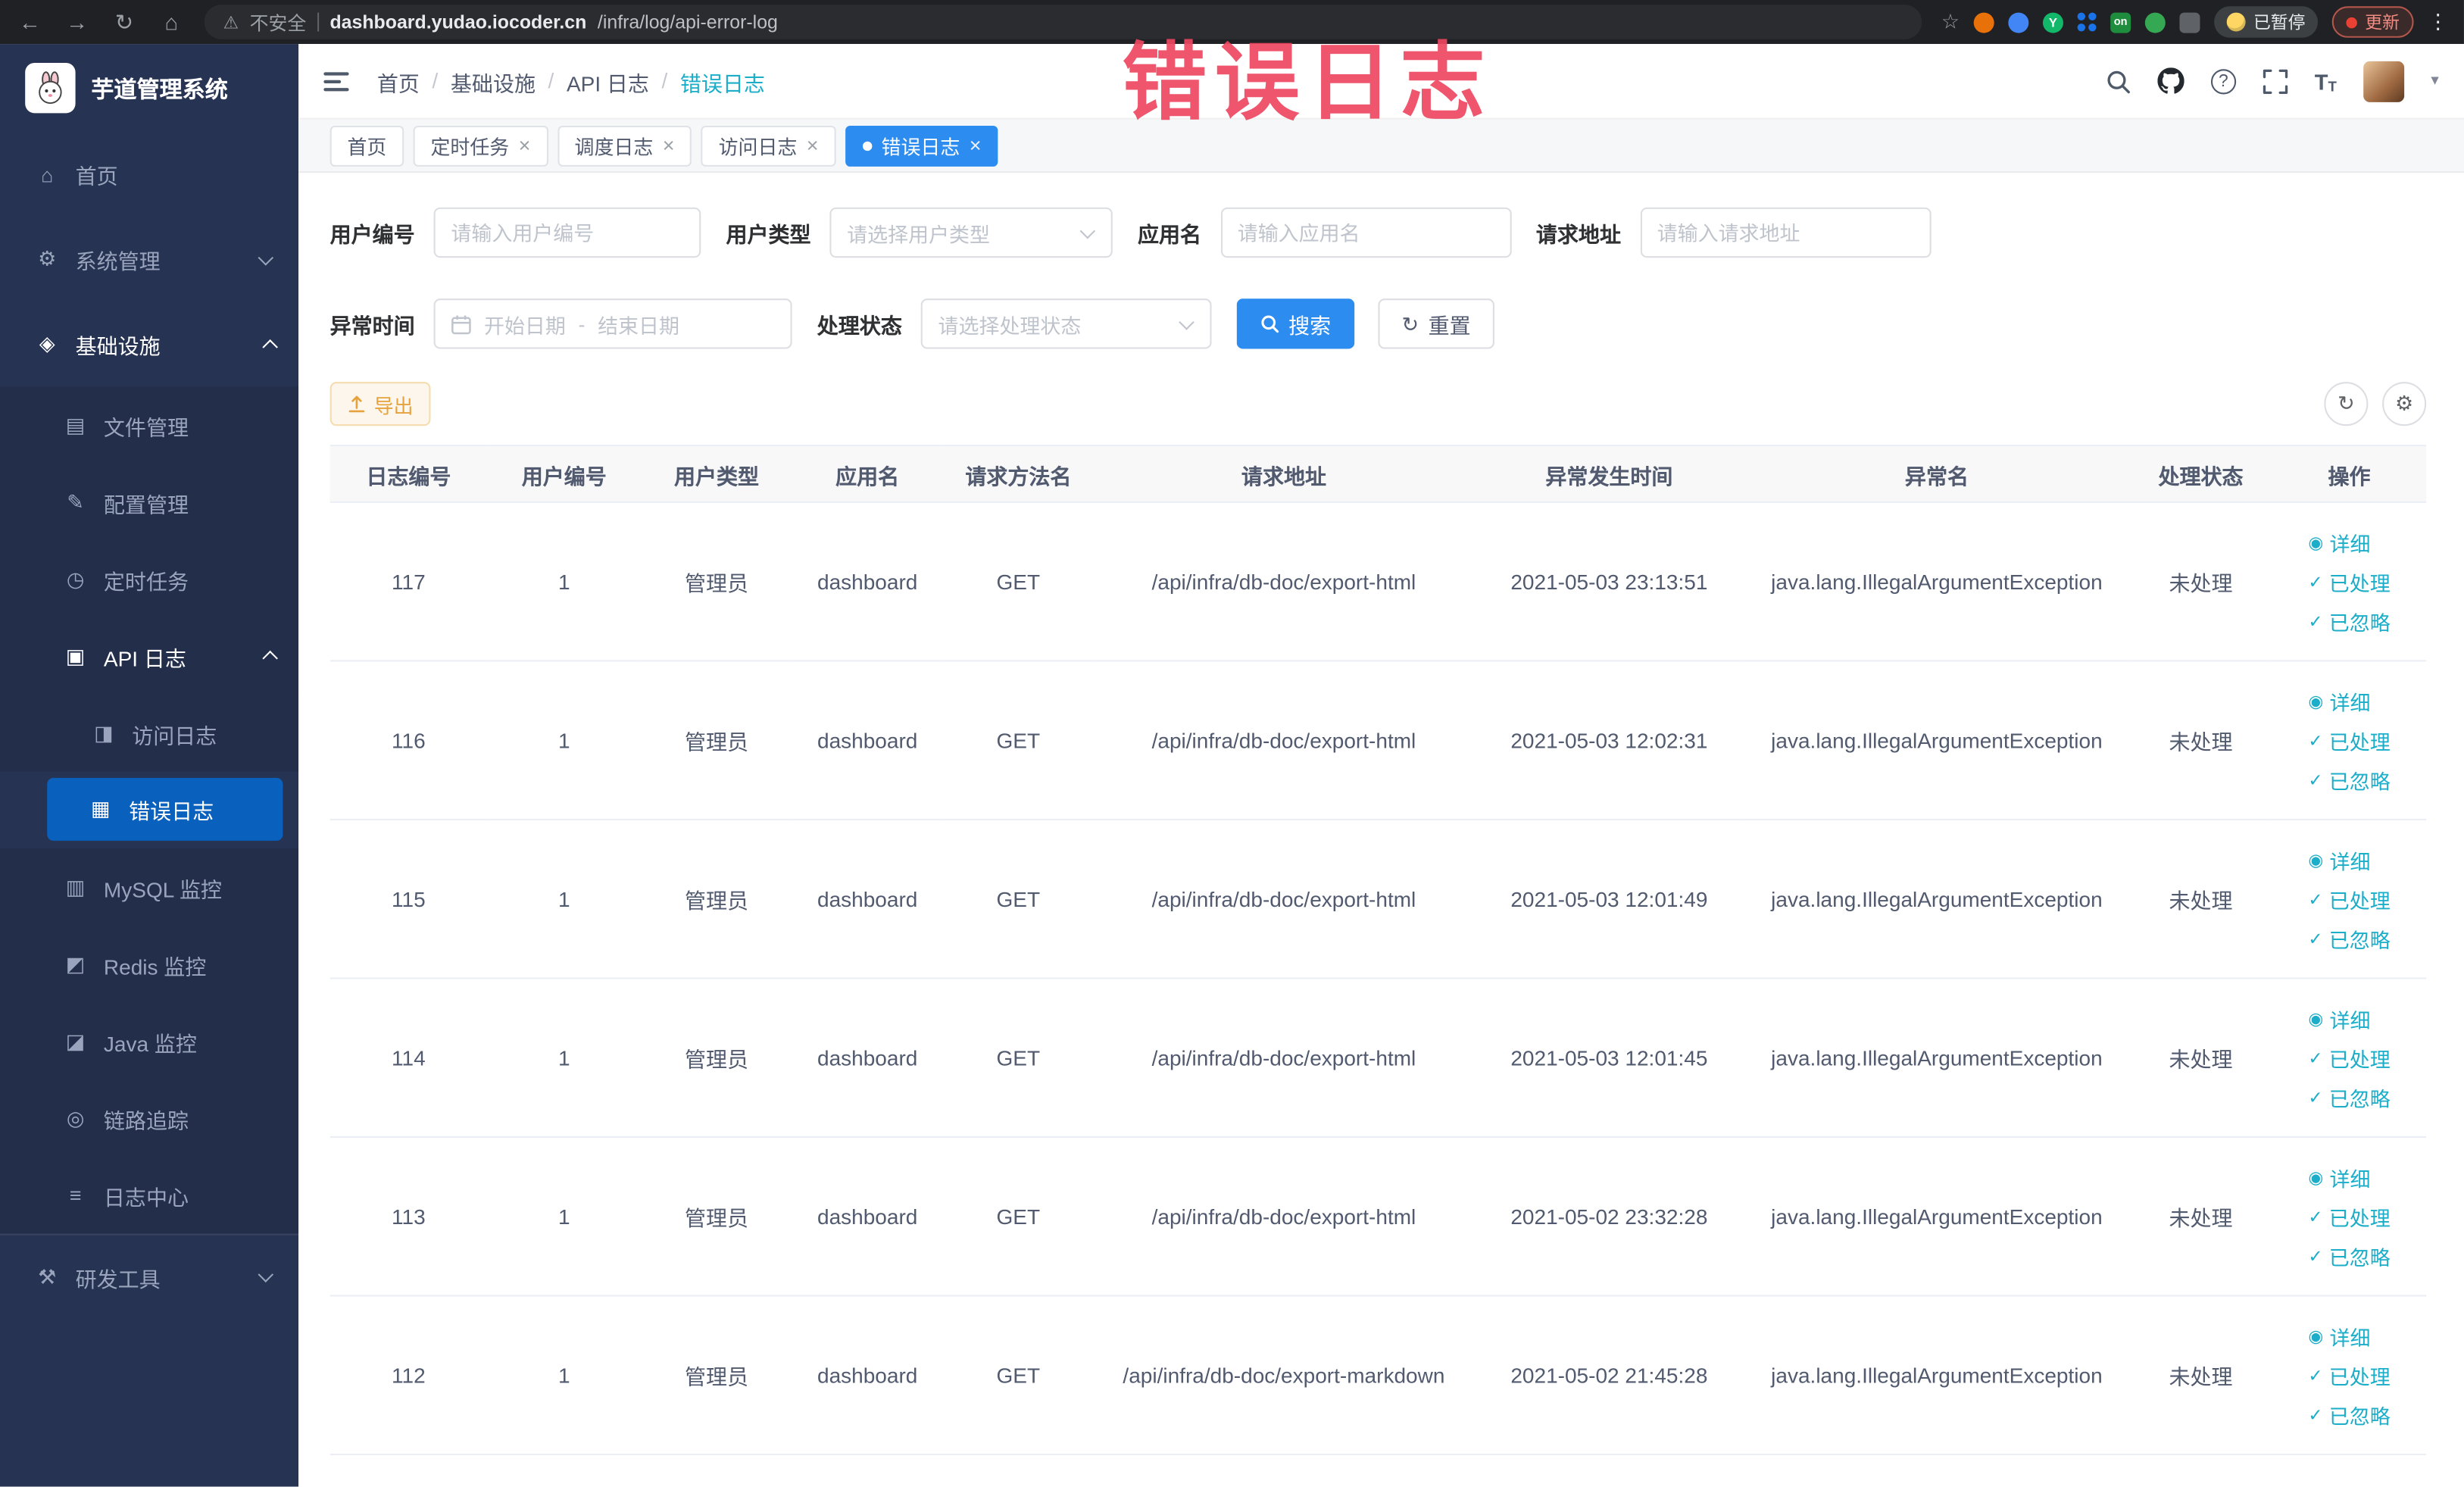 The image size is (2464, 1487). I want to click on export-button: 导出, so click(380, 404).